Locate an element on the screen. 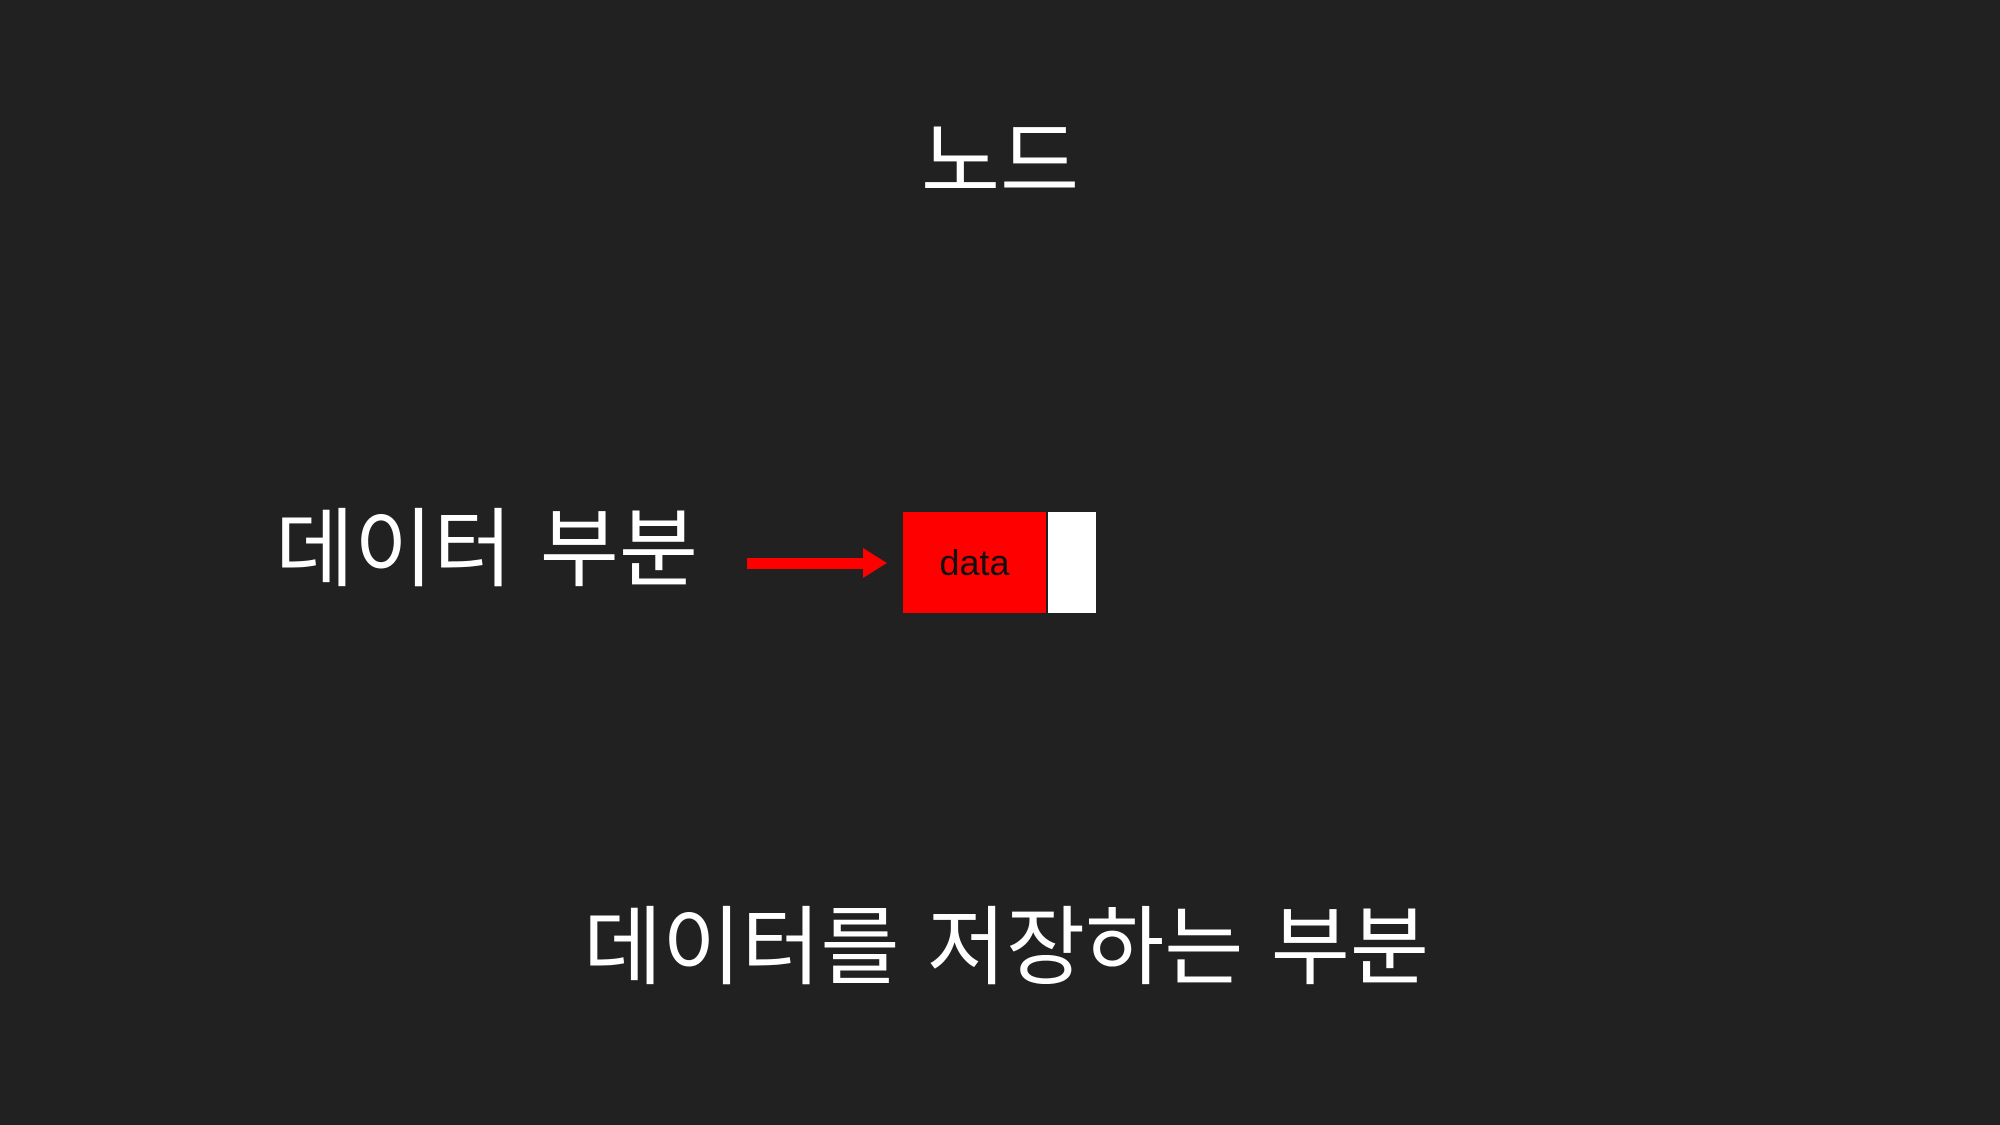 The image size is (2000, 1125). arrow-shaft is located at coordinates (807, 563).